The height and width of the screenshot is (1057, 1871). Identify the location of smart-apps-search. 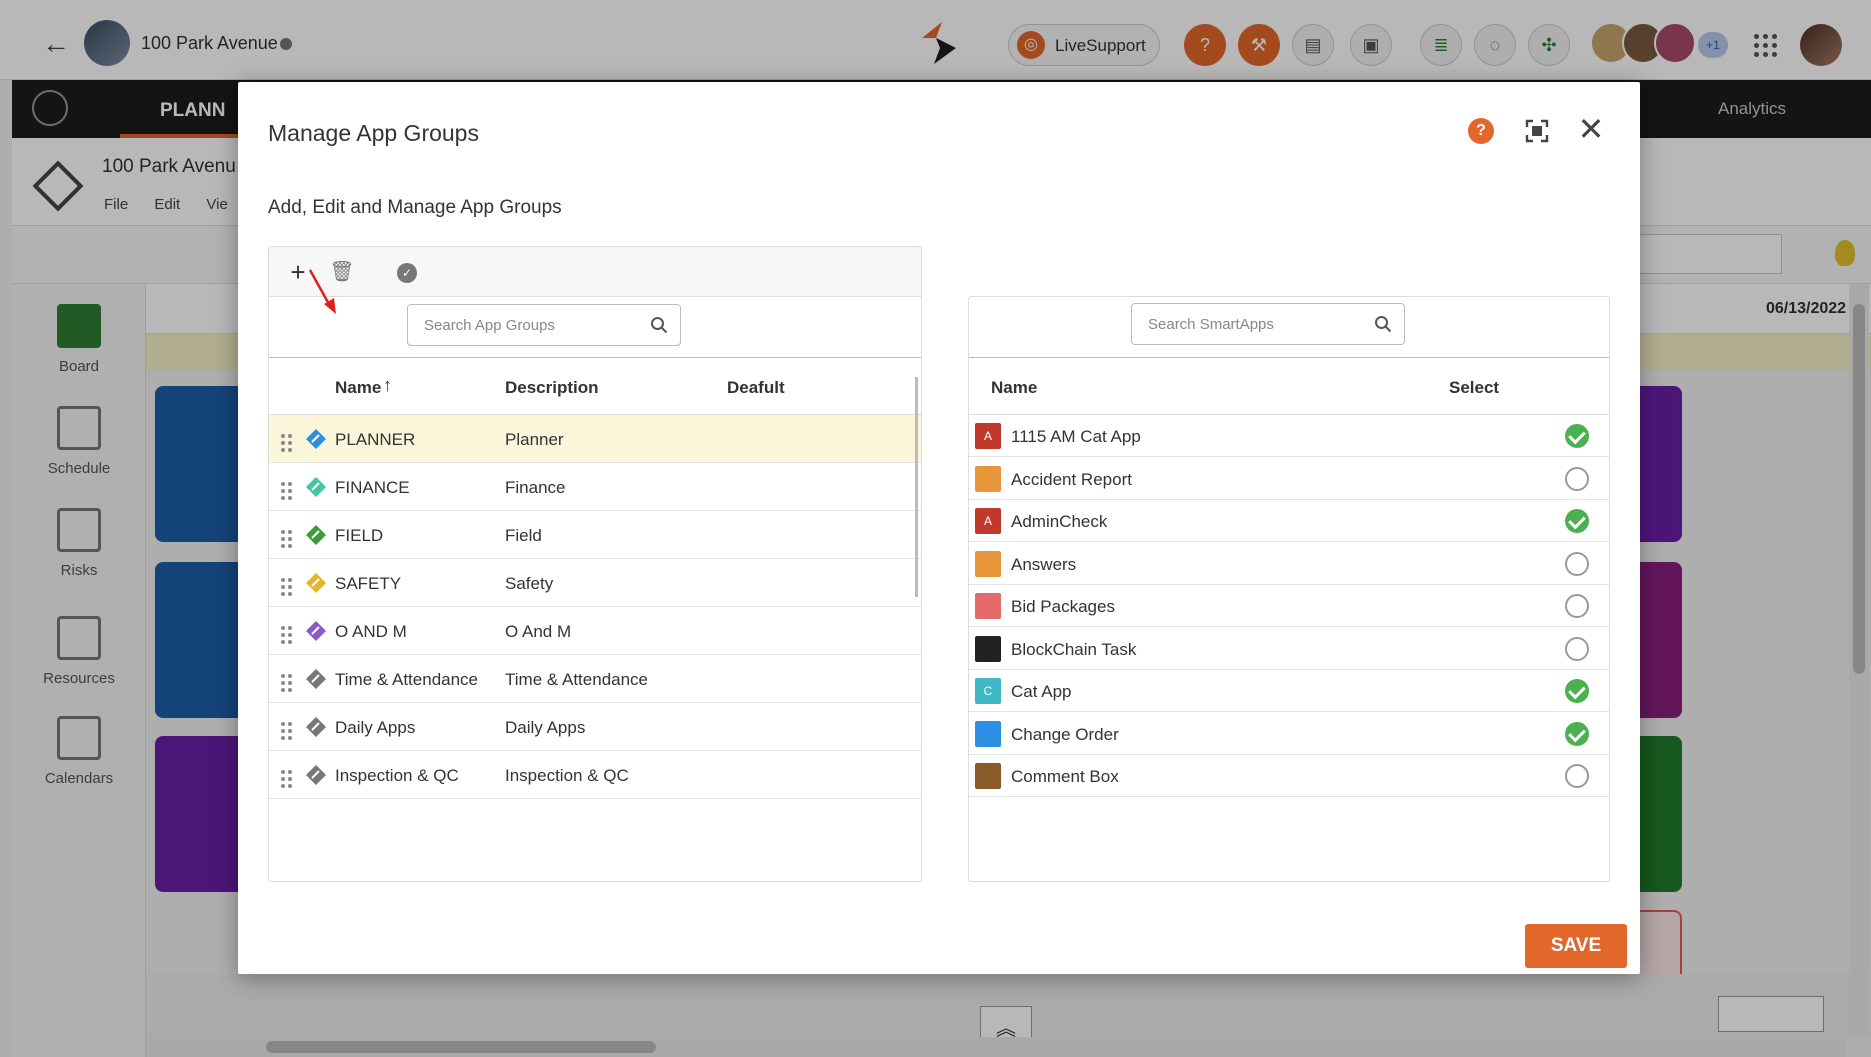
(1268, 324).